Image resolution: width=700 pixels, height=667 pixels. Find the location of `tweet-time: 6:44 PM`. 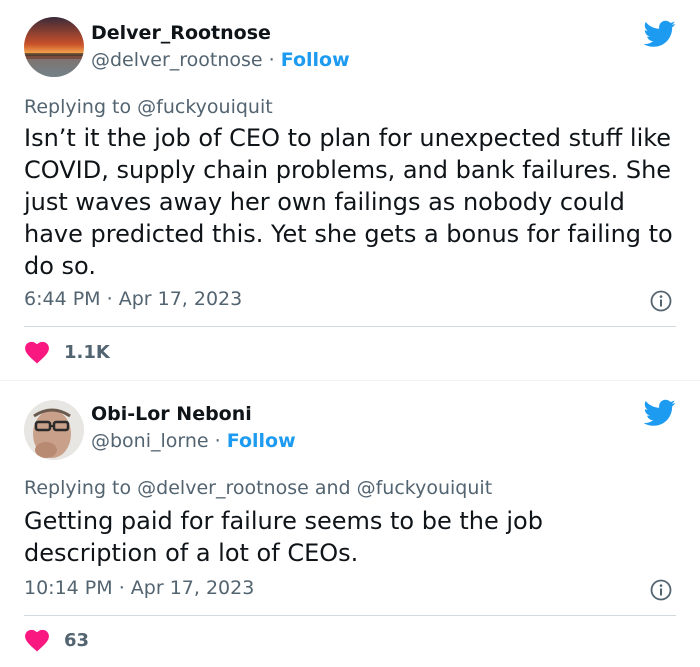

tweet-time: 6:44 PM is located at coordinates (62, 299).